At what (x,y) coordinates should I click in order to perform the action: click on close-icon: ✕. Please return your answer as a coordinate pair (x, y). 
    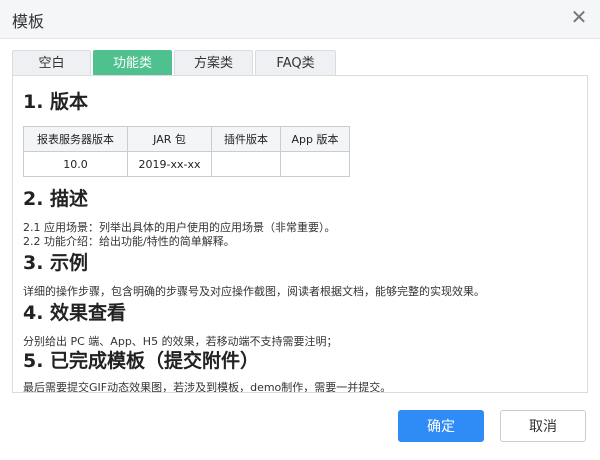
    Looking at the image, I should click on (579, 17).